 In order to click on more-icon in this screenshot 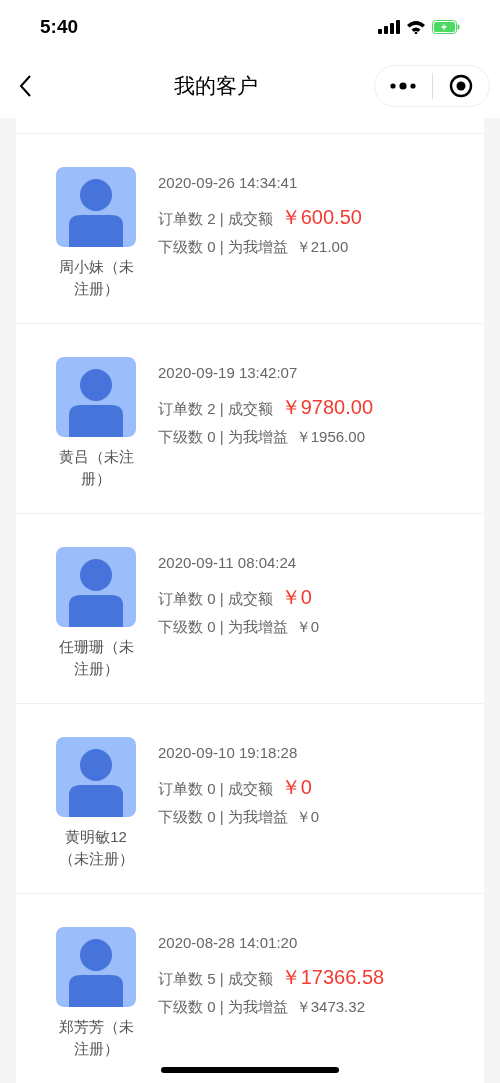, I will do `click(403, 86)`.